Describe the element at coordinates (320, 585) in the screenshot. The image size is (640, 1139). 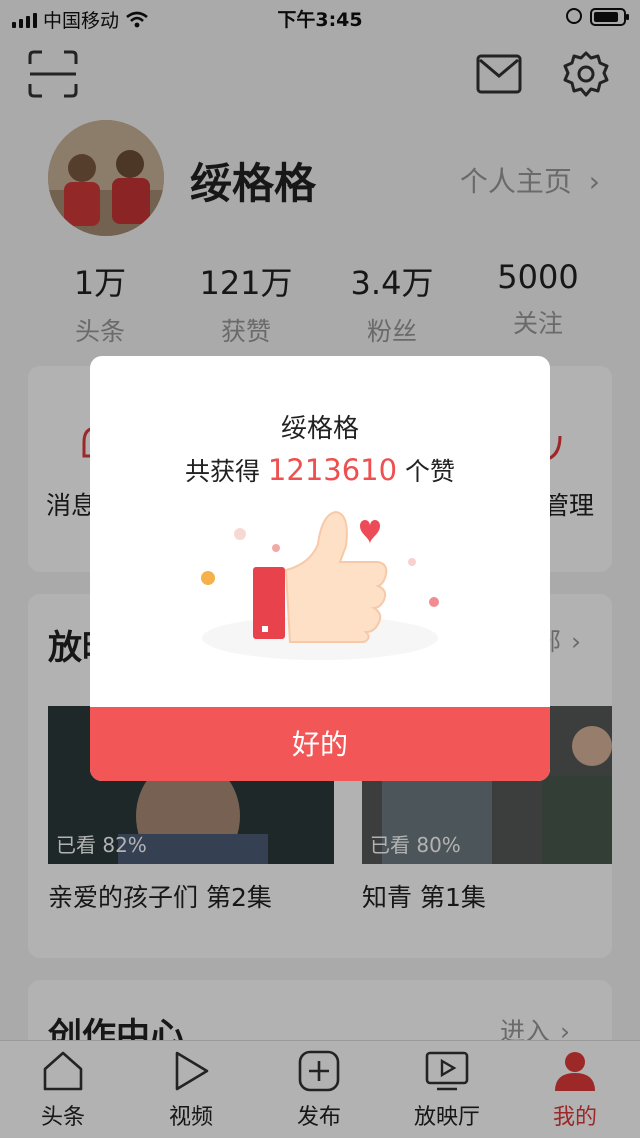
I see `thumbs-up-illustration` at that location.